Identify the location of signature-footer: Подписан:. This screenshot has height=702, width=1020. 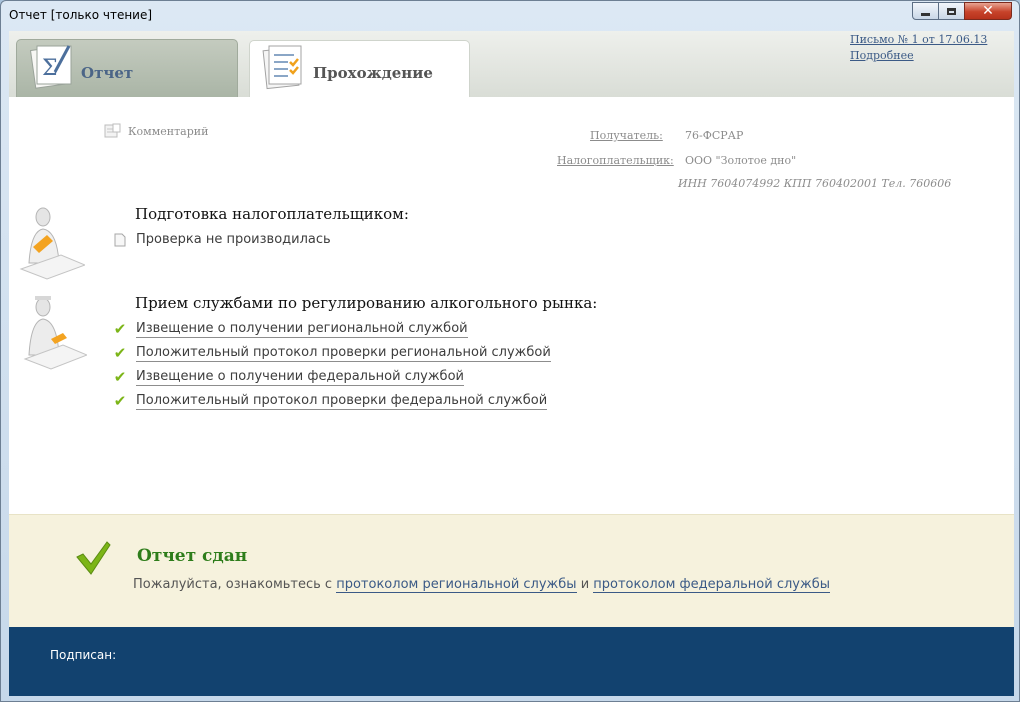
(511, 661).